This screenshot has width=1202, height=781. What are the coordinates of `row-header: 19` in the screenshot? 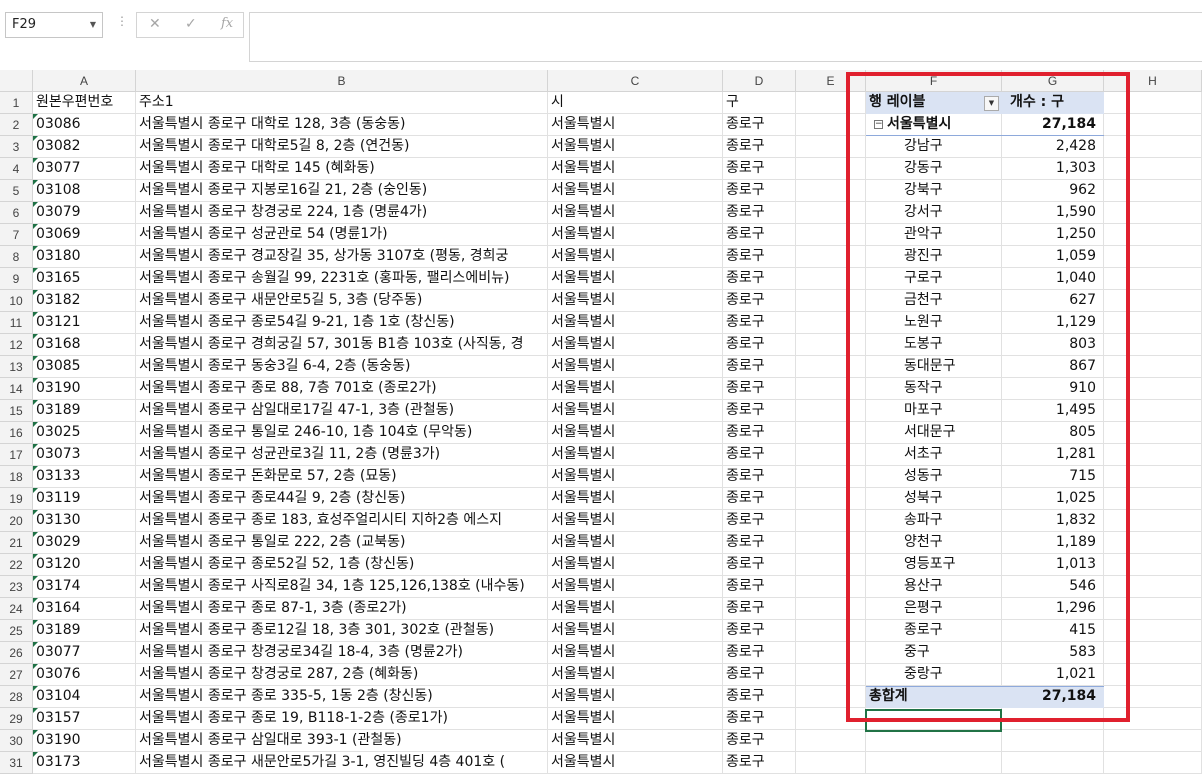 It's located at (16, 499).